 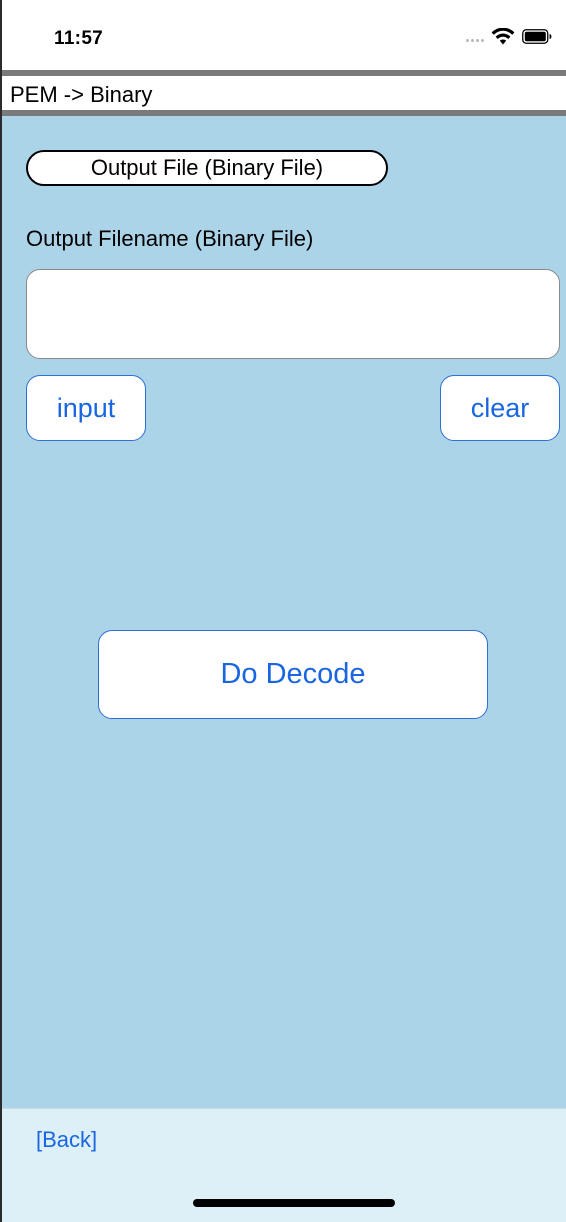 What do you see at coordinates (284, 93) in the screenshot?
I see `navigation-title-bar: PEM -> Binary` at bounding box center [284, 93].